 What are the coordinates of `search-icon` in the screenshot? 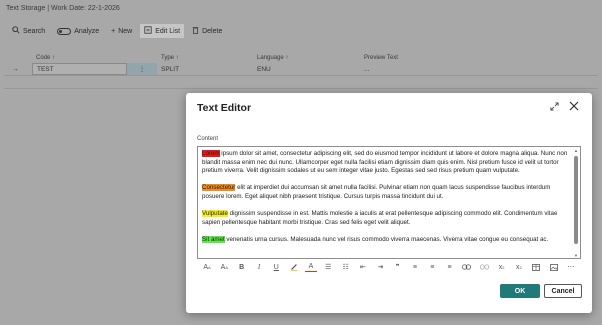 It's located at (16, 31).